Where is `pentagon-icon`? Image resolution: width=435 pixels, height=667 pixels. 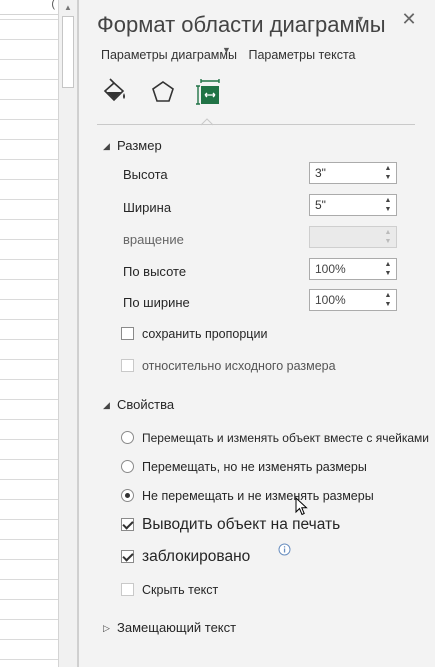 pentagon-icon is located at coordinates (163, 93).